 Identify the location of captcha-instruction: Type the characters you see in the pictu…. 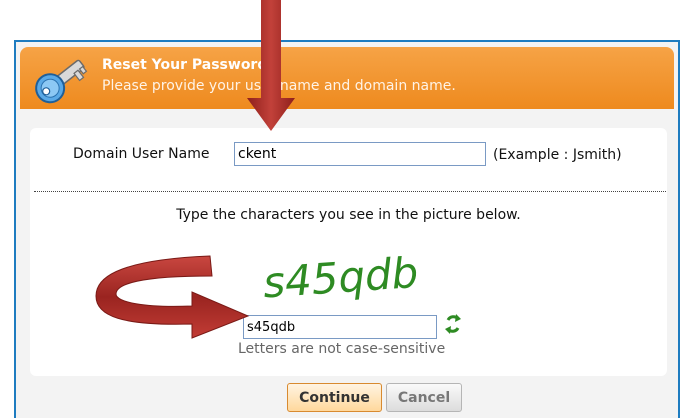
(348, 215).